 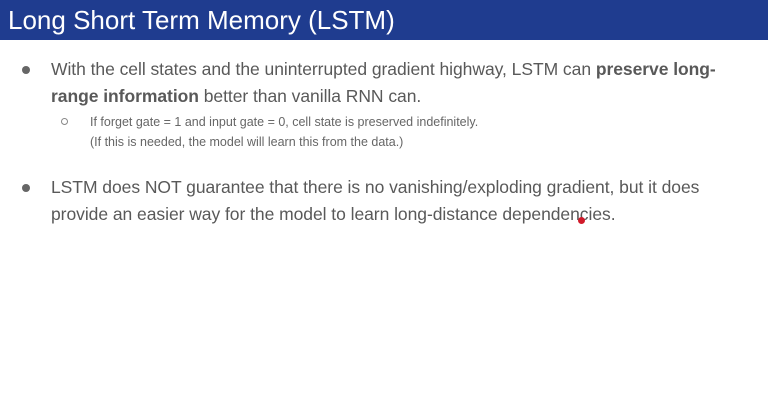 What do you see at coordinates (310, 96) in the screenshot?
I see `bullet-1-text-after: better than vanilla RNN can.` at bounding box center [310, 96].